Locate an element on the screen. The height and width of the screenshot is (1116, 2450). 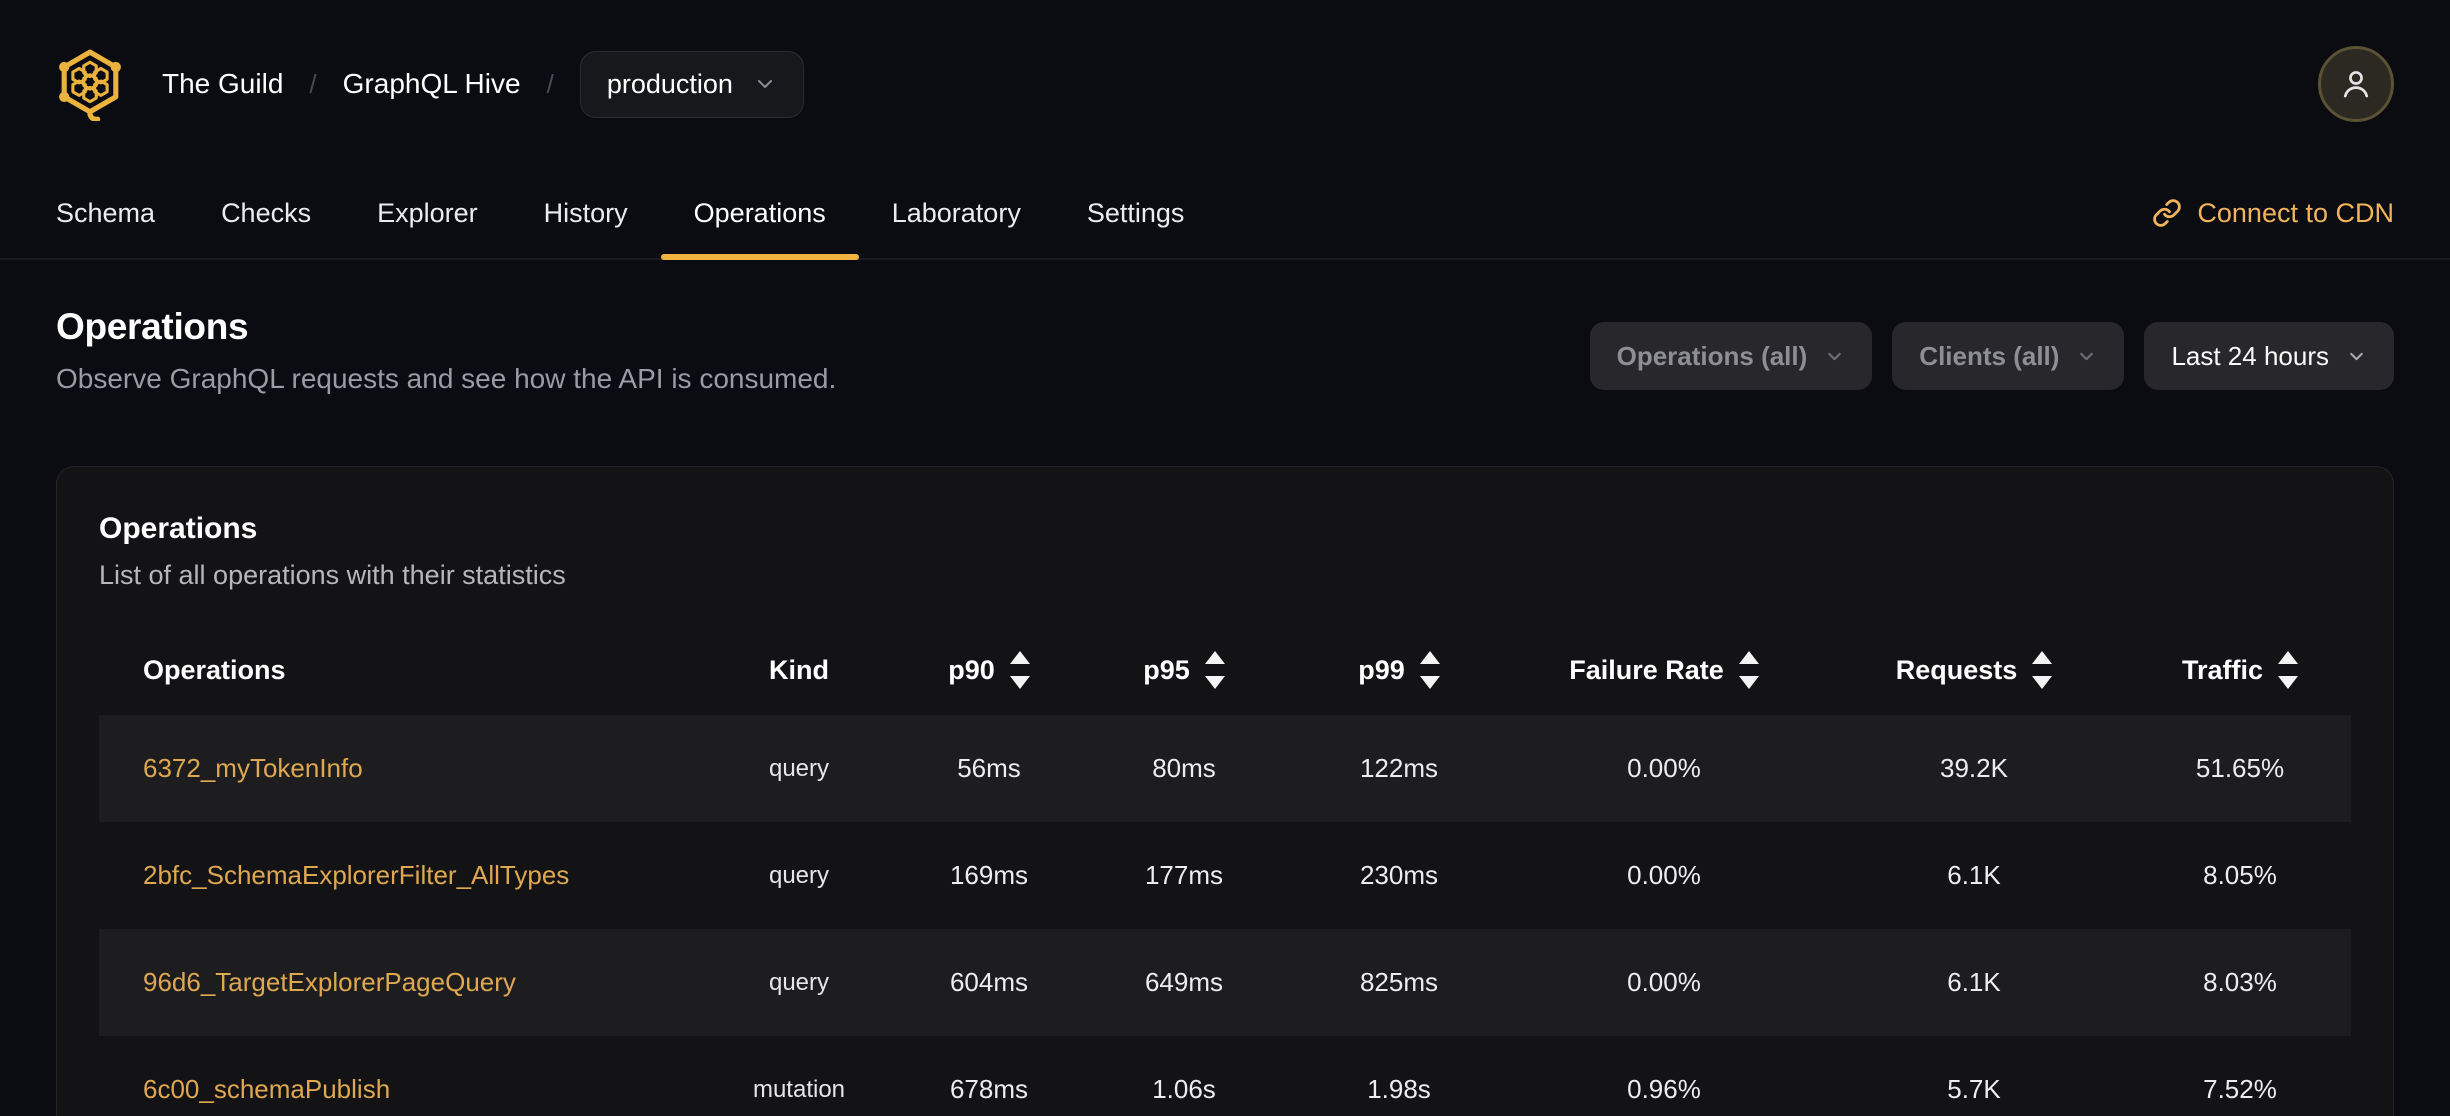
operations-filter-dropdown: Operations (all) is located at coordinates (1731, 356).